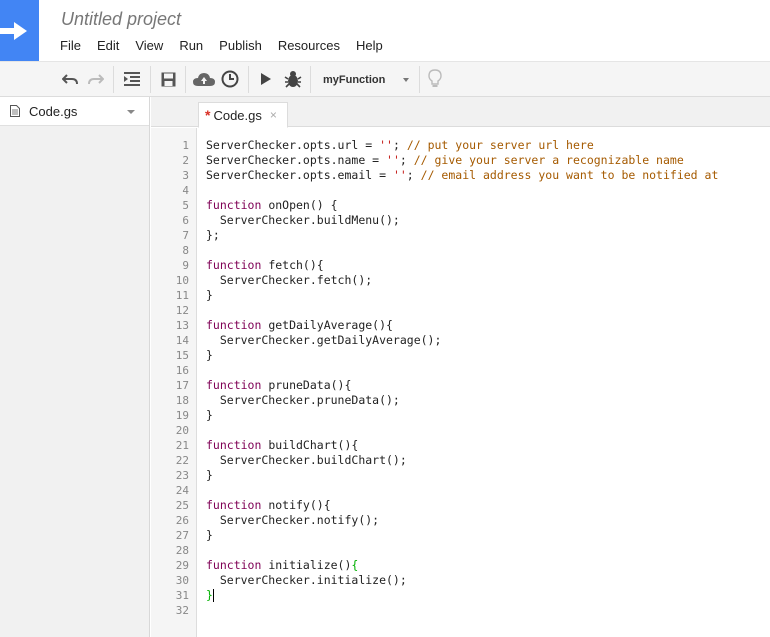 This screenshot has width=770, height=637. I want to click on code-line: 22 ServerChecker.buildChart();, so click(460, 460).